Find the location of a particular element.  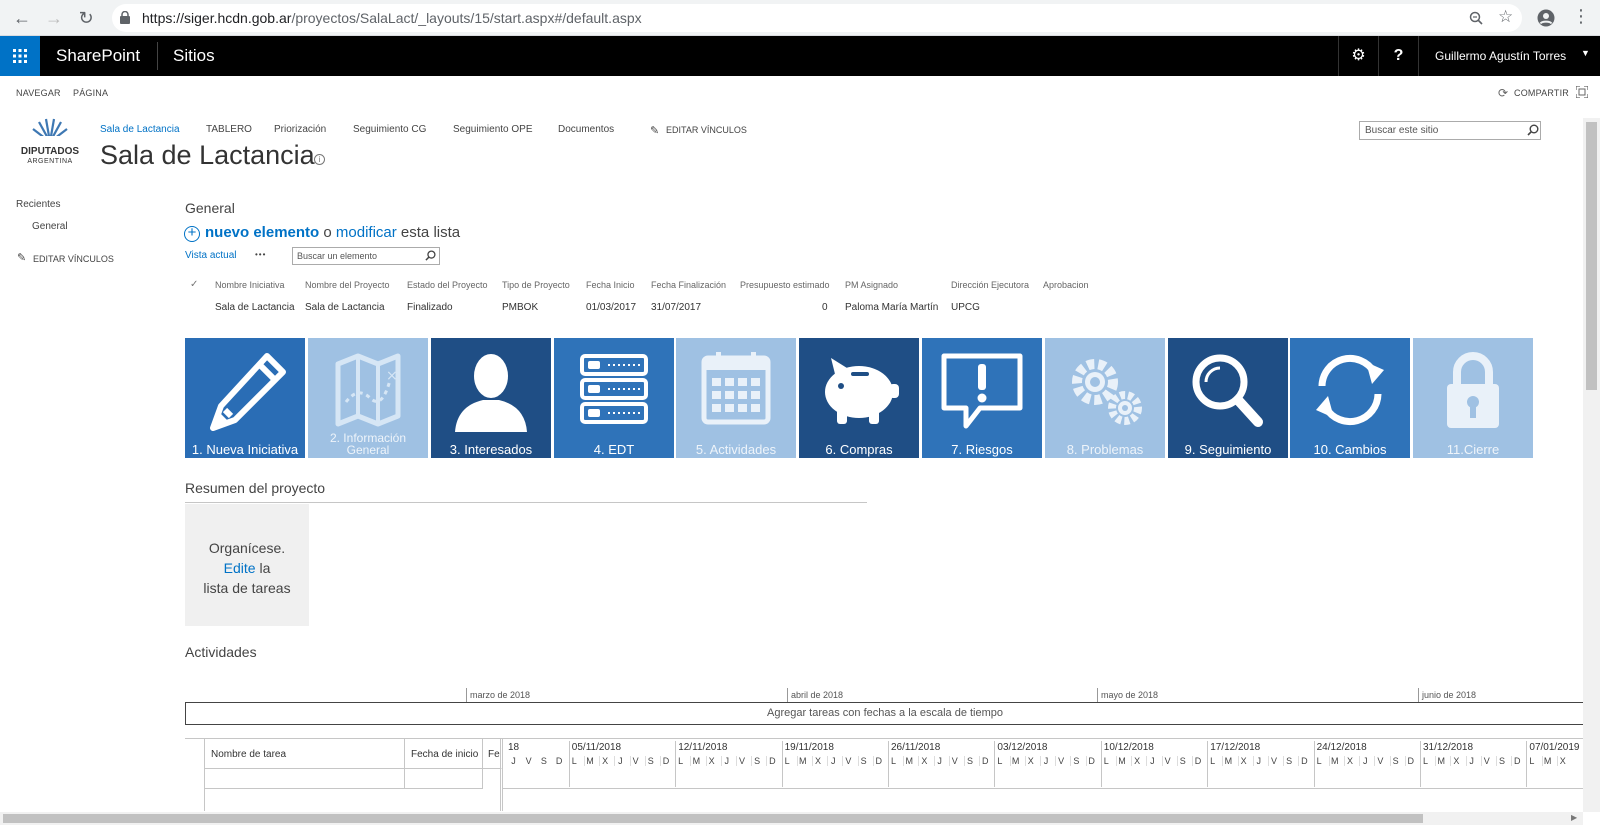

tab-pagina: PÁGINA is located at coordinates (90, 93).